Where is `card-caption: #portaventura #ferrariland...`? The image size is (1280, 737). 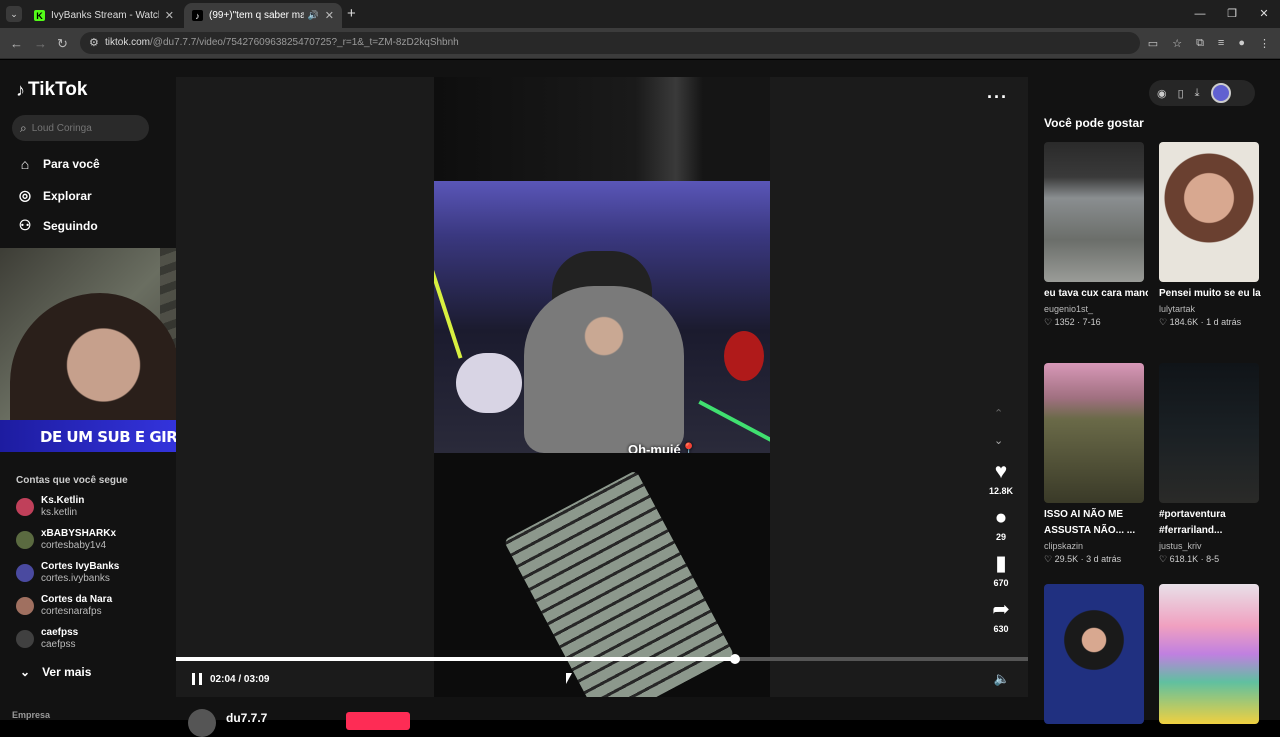 card-caption: #portaventura #ferrariland... is located at coordinates (1211, 523).